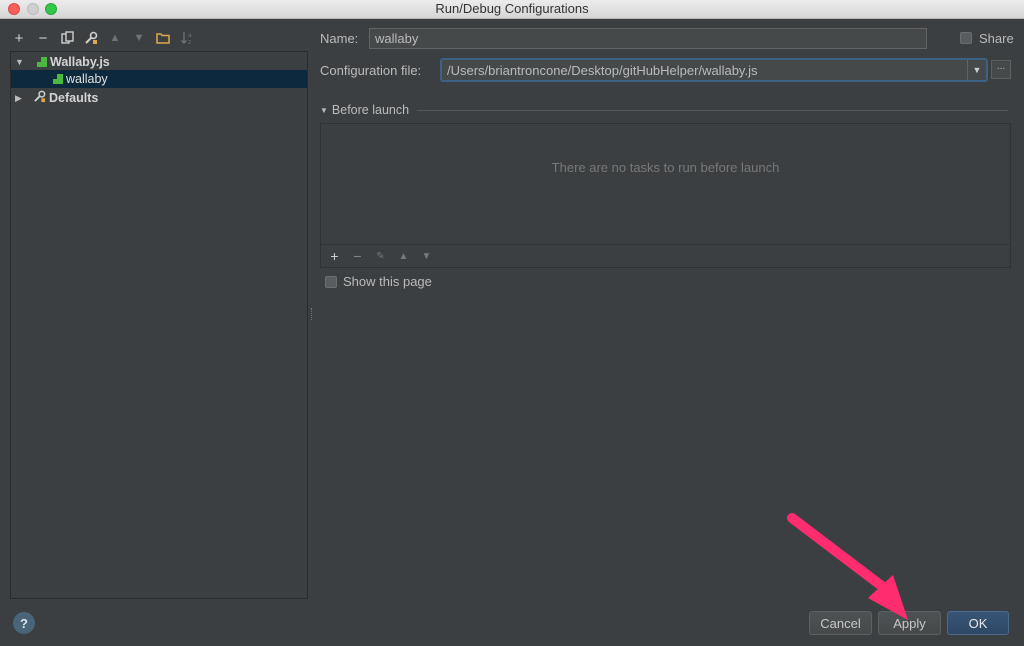  I want to click on window-title: Run/Debug Configurations, so click(512, 8).